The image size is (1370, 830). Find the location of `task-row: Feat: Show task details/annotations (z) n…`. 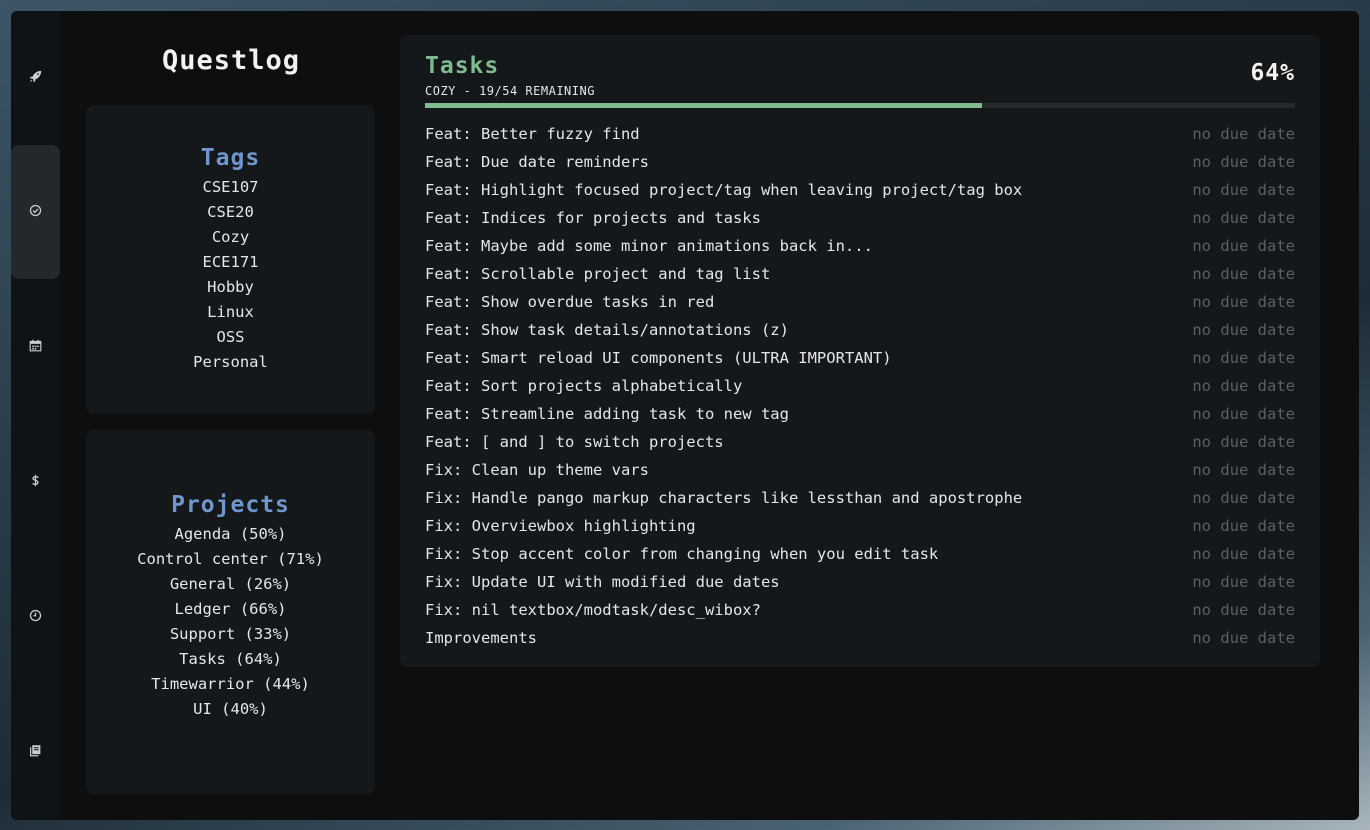

task-row: Feat: Show task details/annotations (z) n… is located at coordinates (860, 330).